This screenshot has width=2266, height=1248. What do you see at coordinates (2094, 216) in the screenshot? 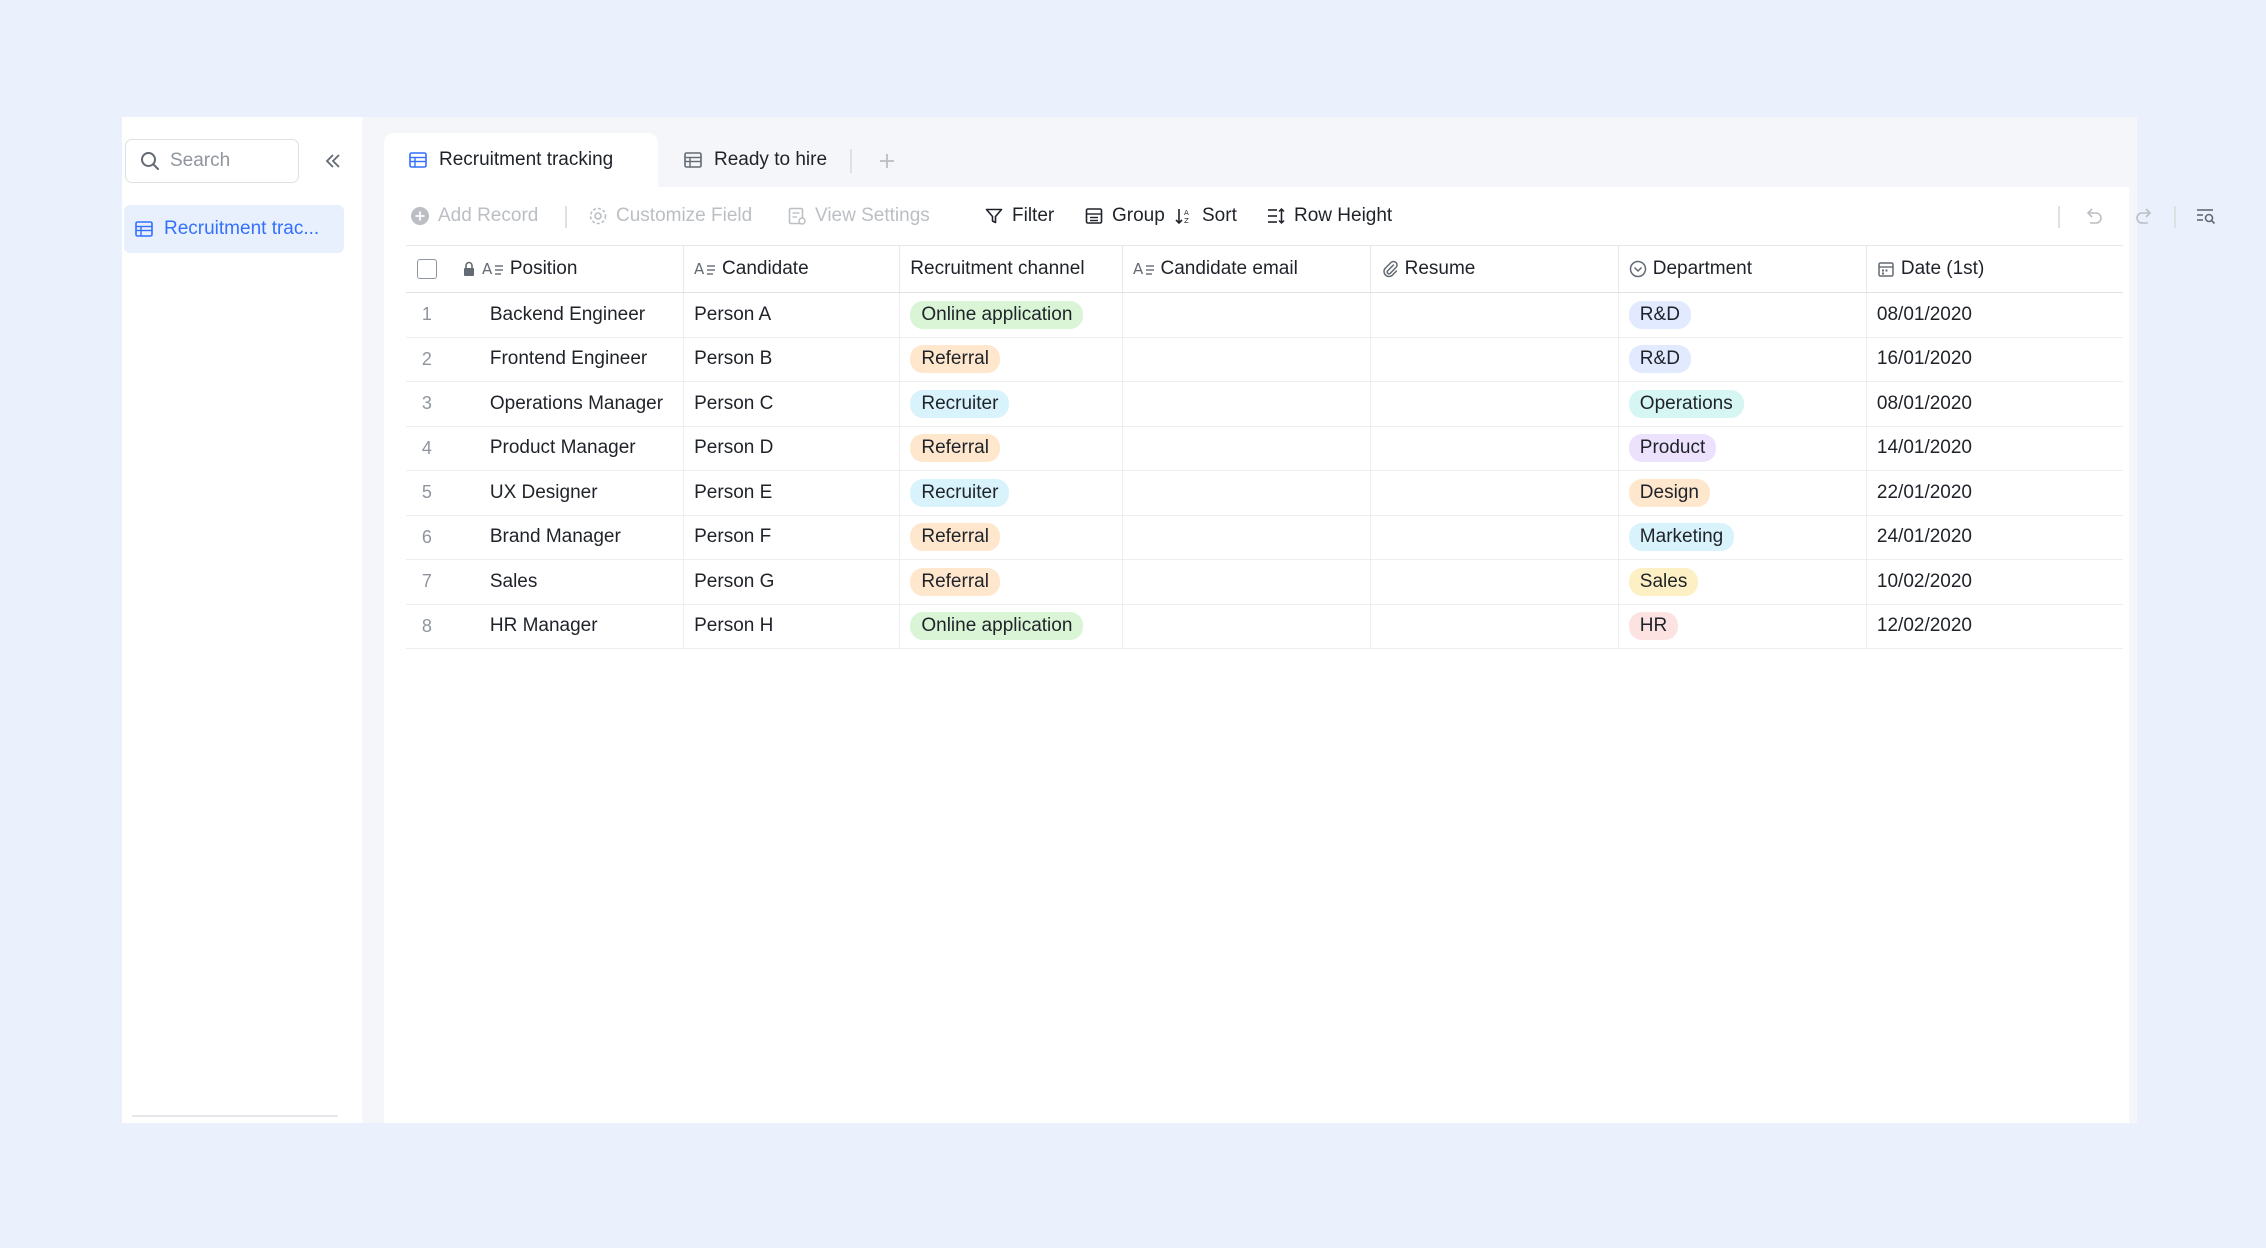
I see `undo-button` at bounding box center [2094, 216].